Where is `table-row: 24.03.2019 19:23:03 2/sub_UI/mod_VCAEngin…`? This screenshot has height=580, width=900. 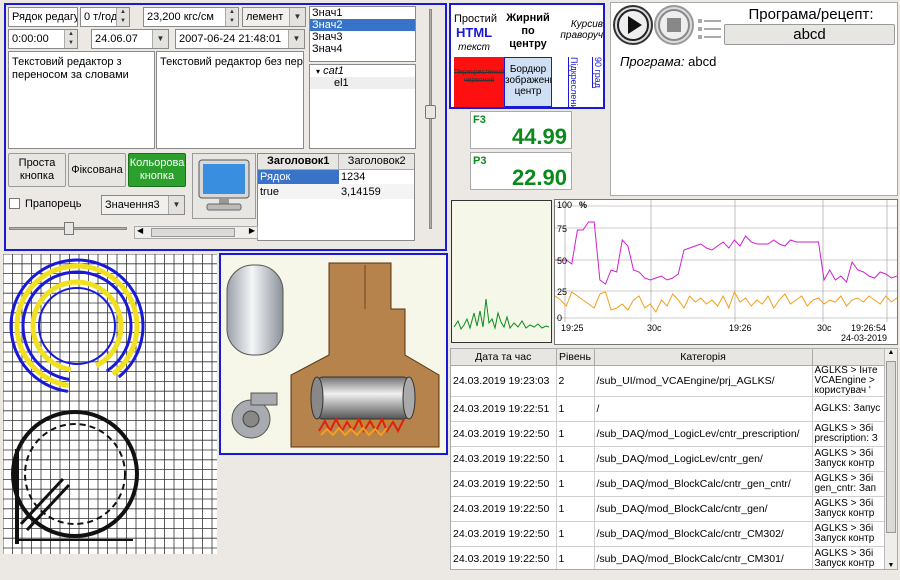
table-row: 24.03.2019 19:23:03 2/sub_UI/mod_VCAEngin… is located at coordinates (668, 381).